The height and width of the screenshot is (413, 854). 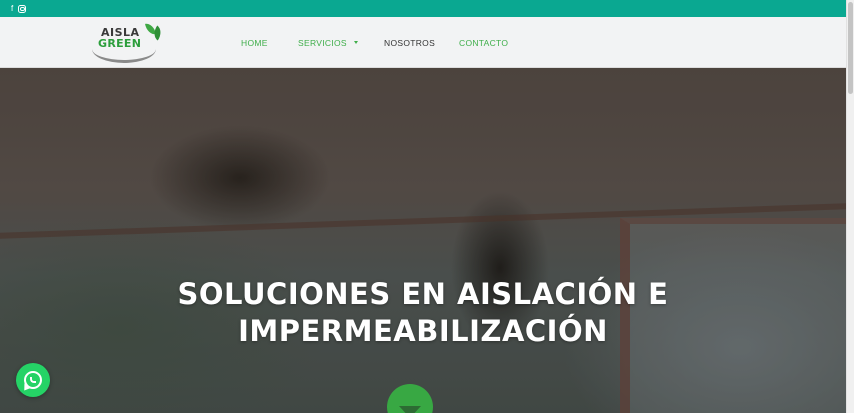 What do you see at coordinates (409, 42) in the screenshot?
I see `nav-nosotros: NOSOTROS` at bounding box center [409, 42].